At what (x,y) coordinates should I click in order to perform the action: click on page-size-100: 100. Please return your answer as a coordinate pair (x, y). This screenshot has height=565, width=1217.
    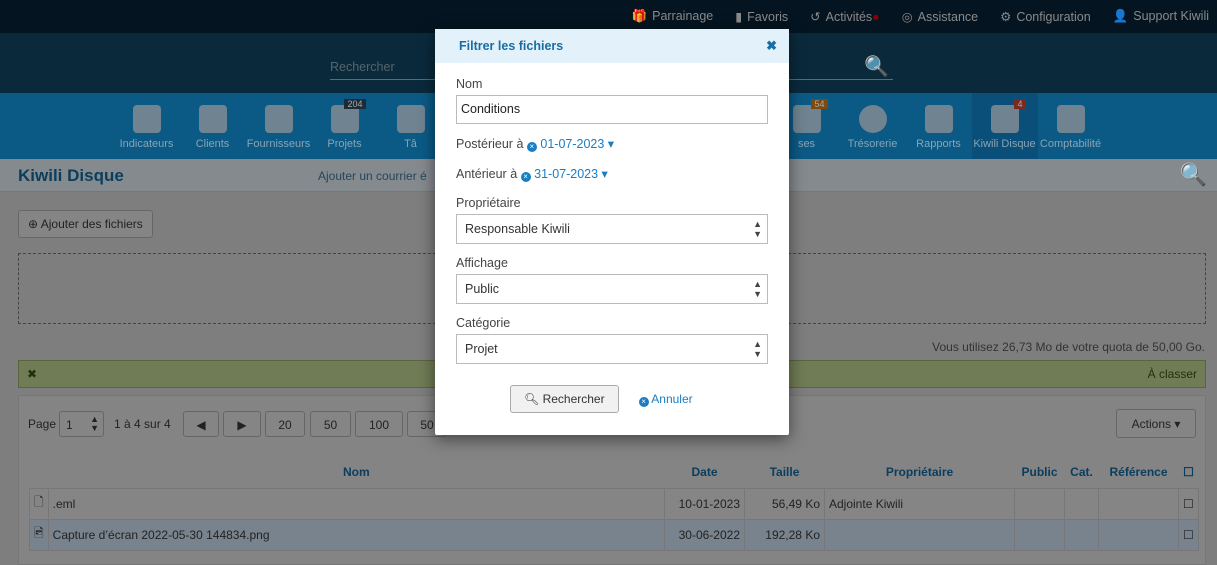
    Looking at the image, I should click on (379, 424).